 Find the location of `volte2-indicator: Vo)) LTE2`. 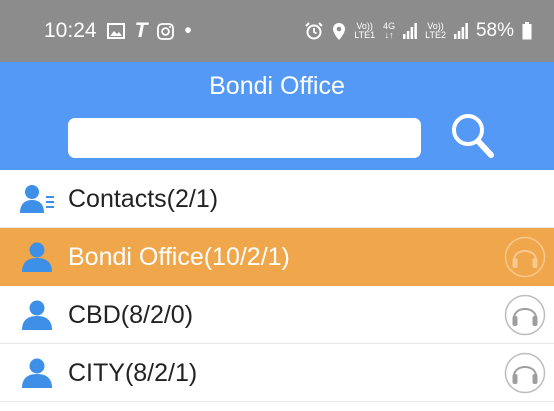

volte2-indicator: Vo)) LTE2 is located at coordinates (435, 30).